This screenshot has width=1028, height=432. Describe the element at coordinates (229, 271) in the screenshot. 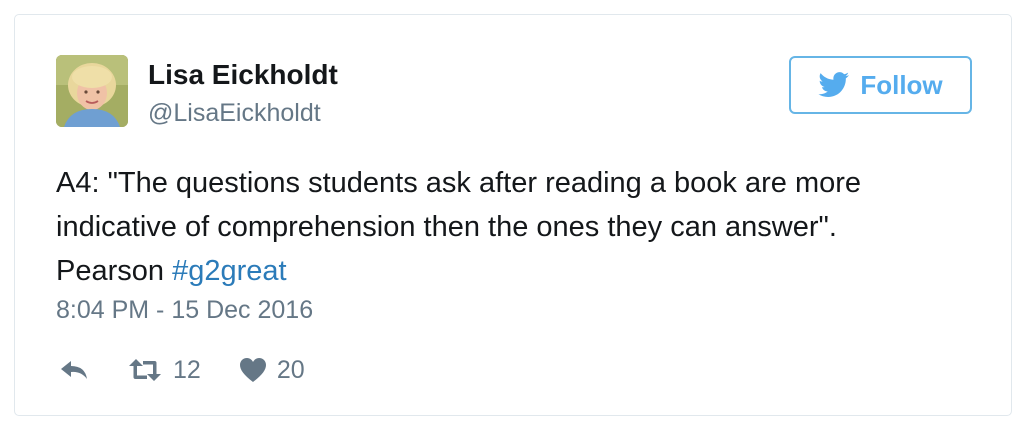

I see `hashtag-link: #g2great` at that location.